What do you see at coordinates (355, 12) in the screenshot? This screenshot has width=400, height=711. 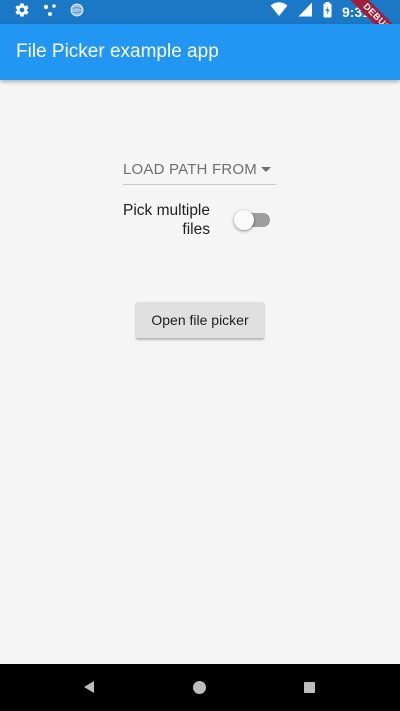 I see `status-time: 9:31` at bounding box center [355, 12].